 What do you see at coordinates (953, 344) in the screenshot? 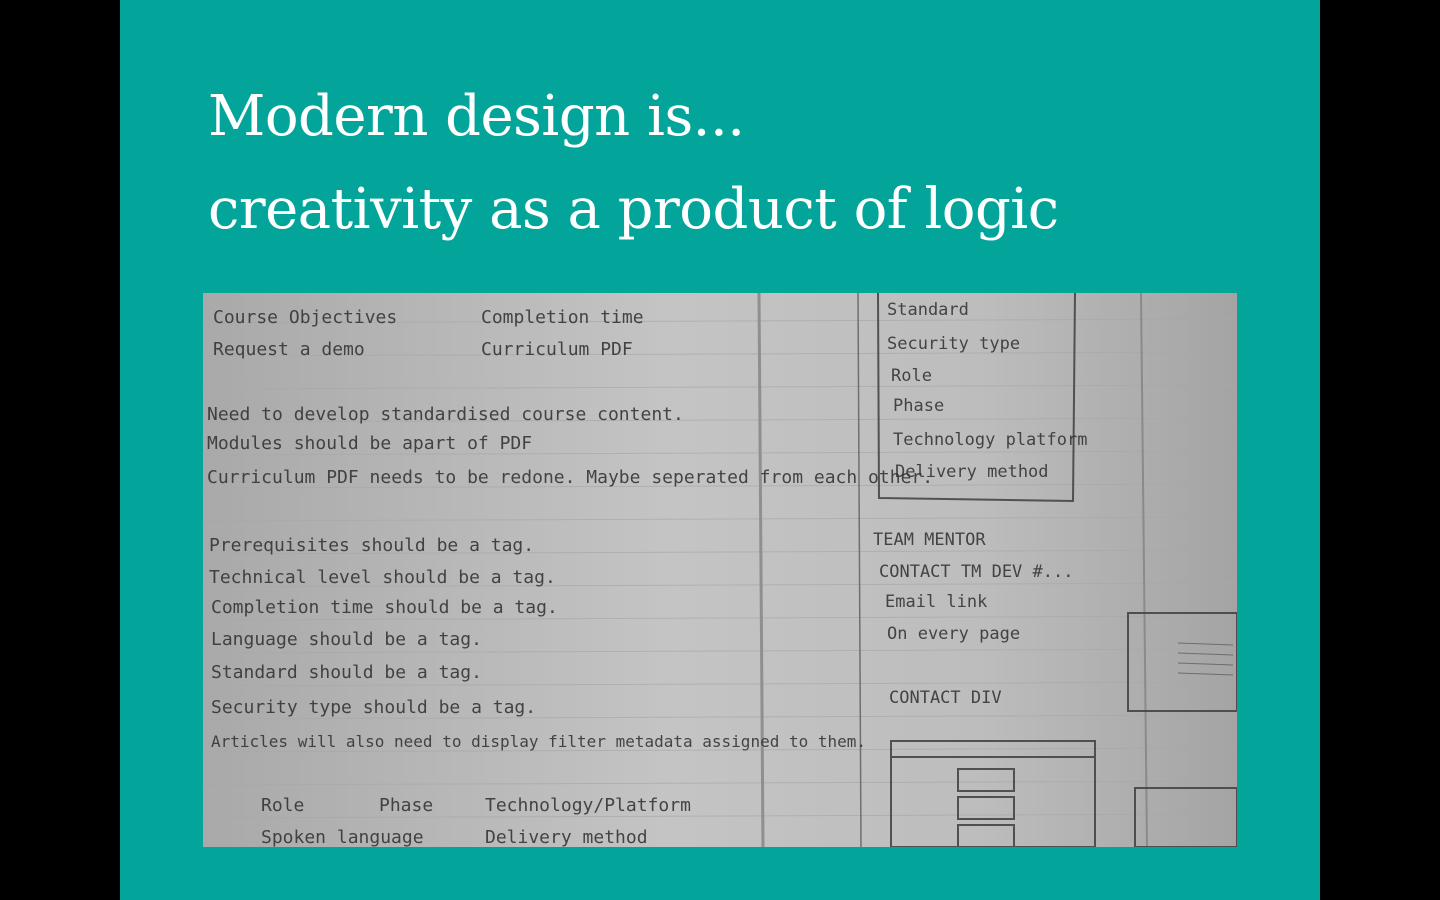
I see `note-security-type: Security type` at bounding box center [953, 344].